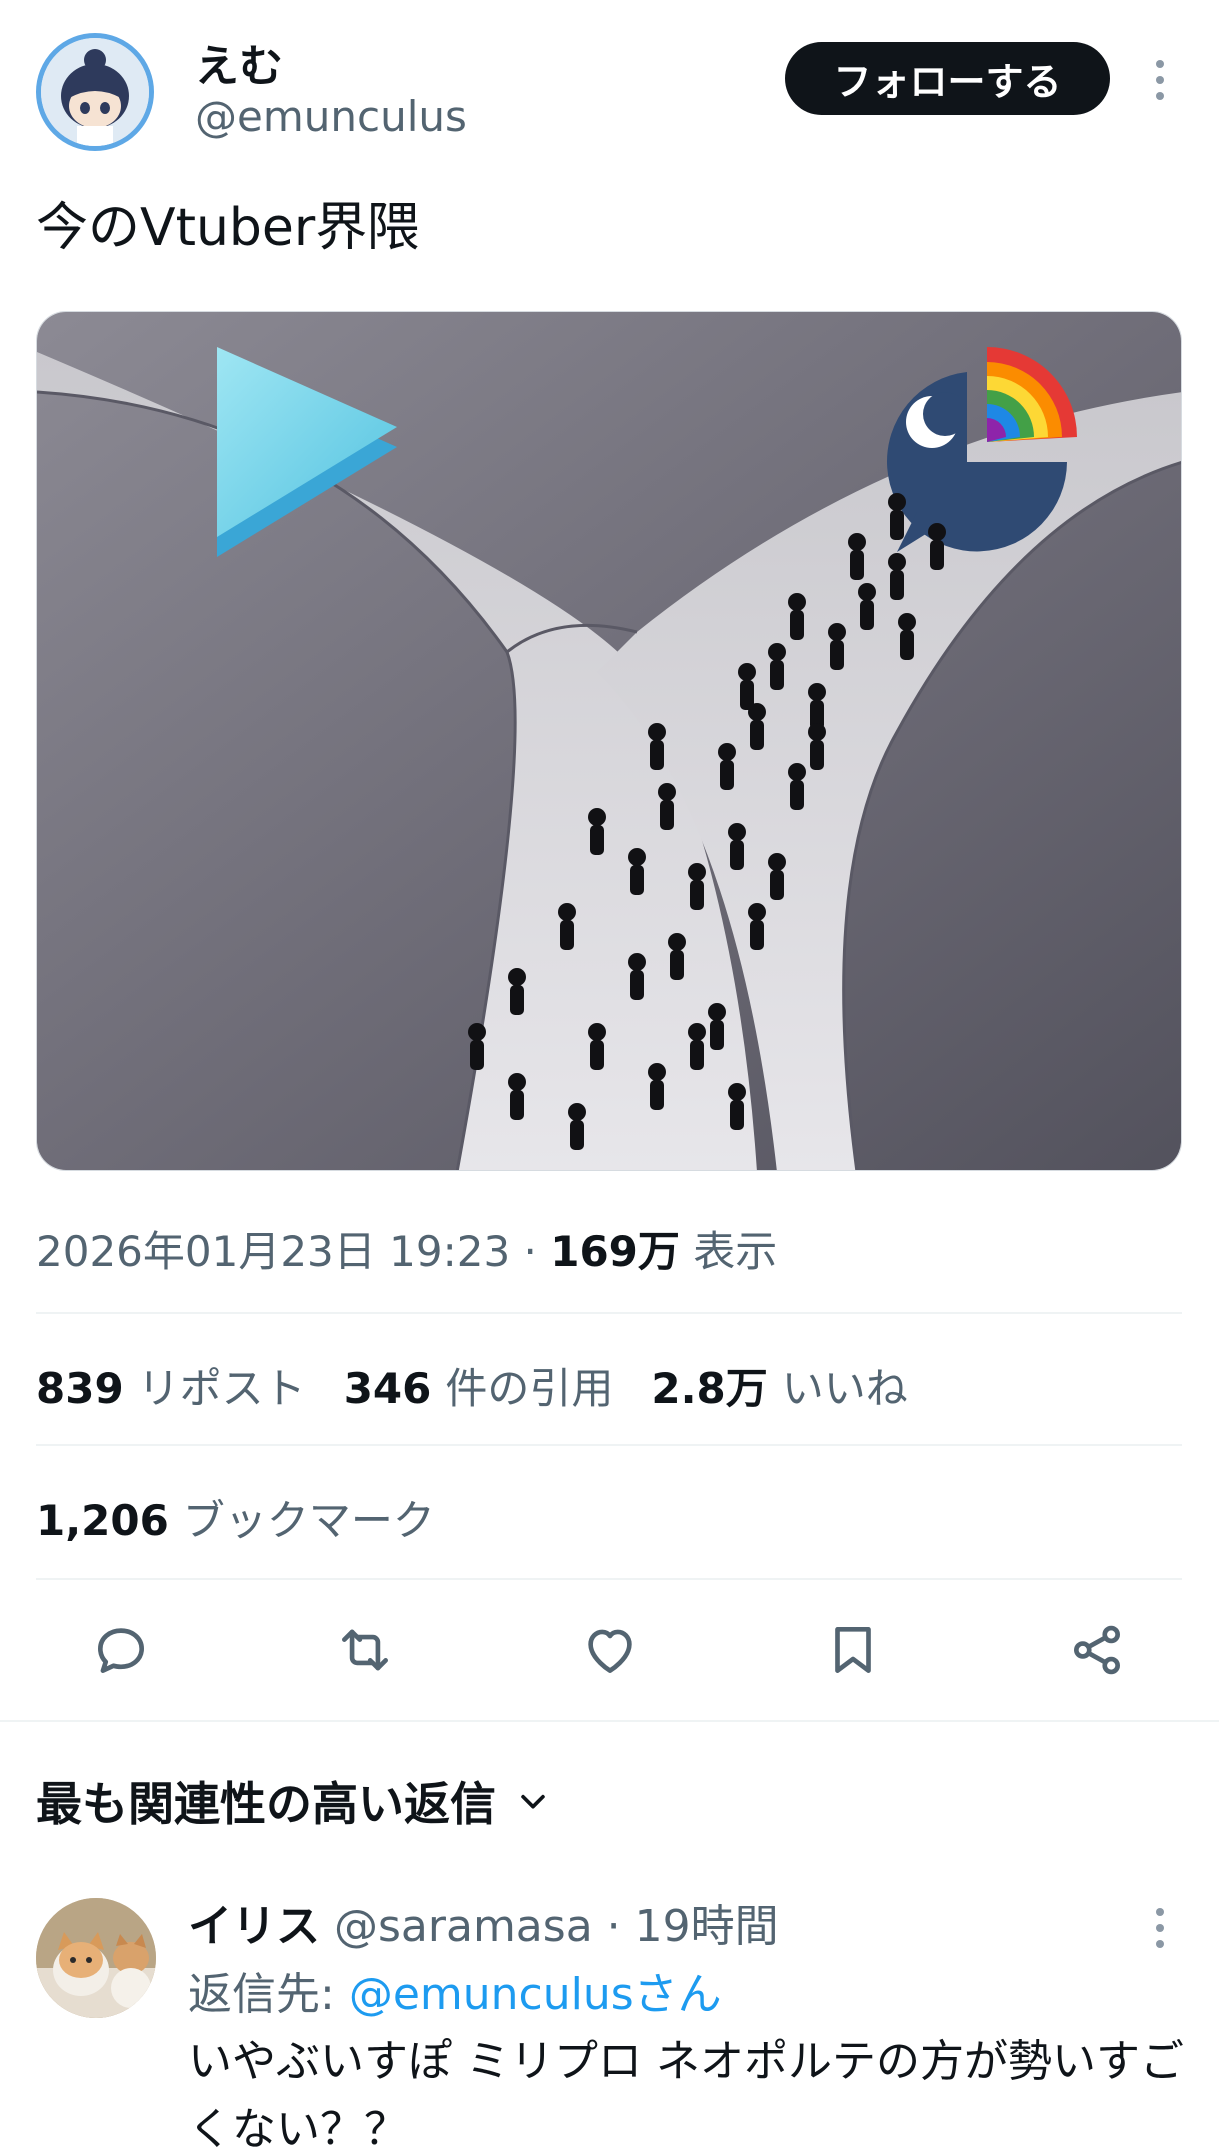 The width and height of the screenshot is (1219, 2148). I want to click on tweet-actions, so click(609, 1655).